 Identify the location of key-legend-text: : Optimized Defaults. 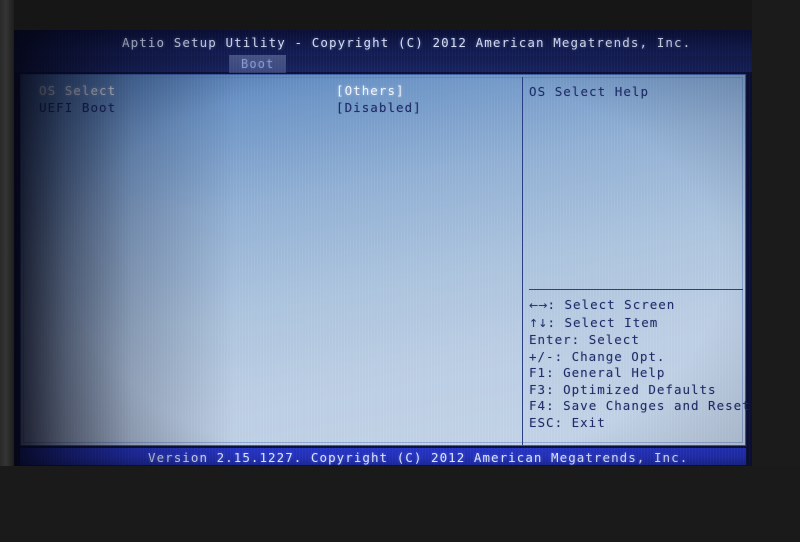
(631, 389).